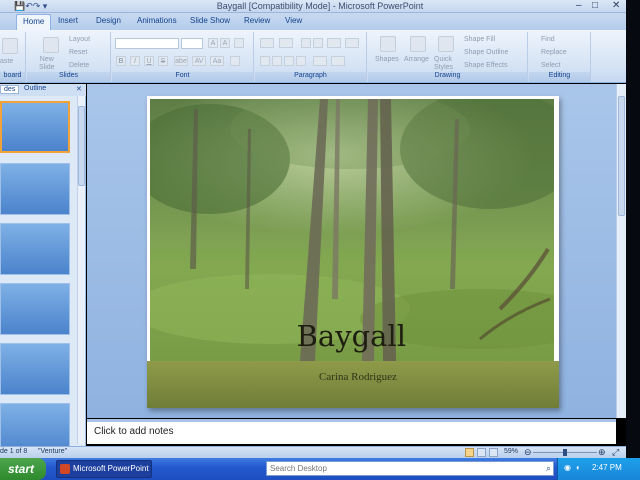  I want to click on increase-indent-icon, so click(318, 43).